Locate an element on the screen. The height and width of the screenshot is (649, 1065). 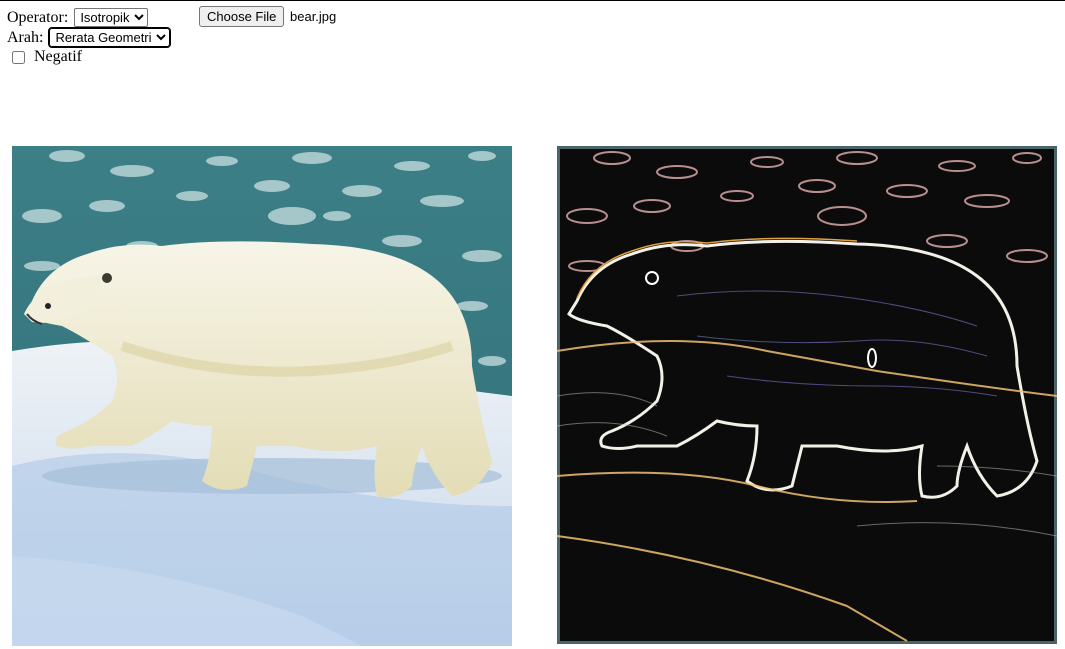
operator-label: Operator: is located at coordinates (38, 17).